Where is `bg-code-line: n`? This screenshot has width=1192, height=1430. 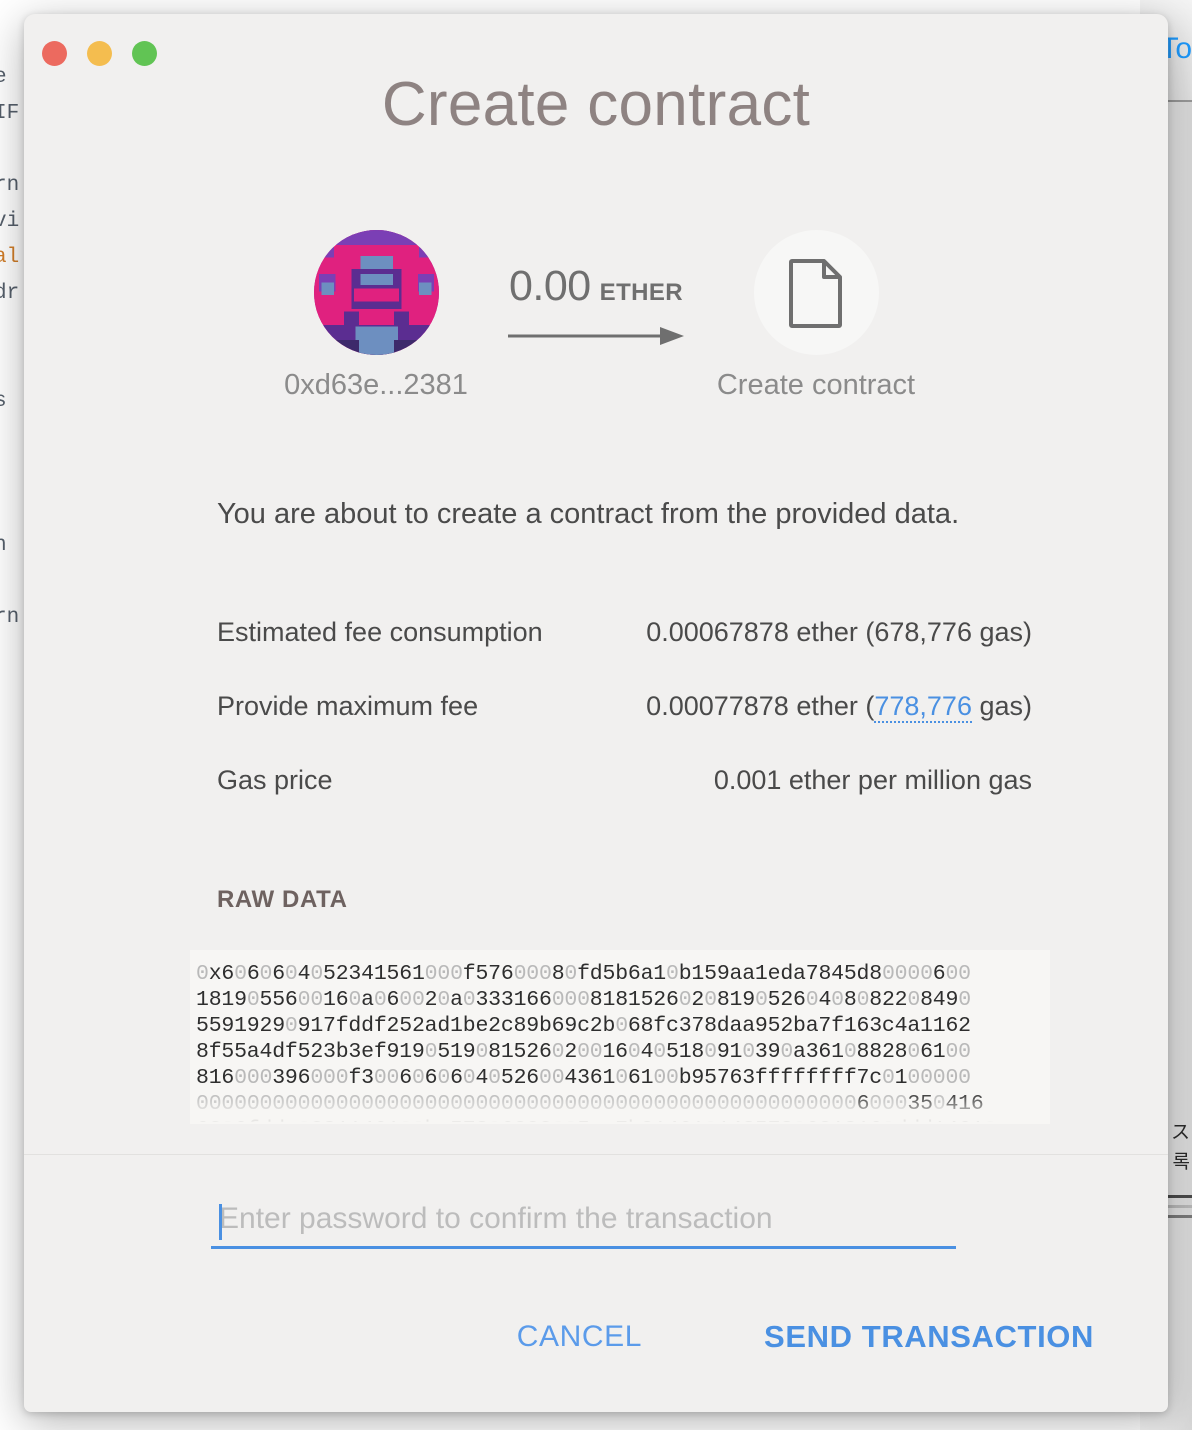 bg-code-line: n is located at coordinates (3, 545).